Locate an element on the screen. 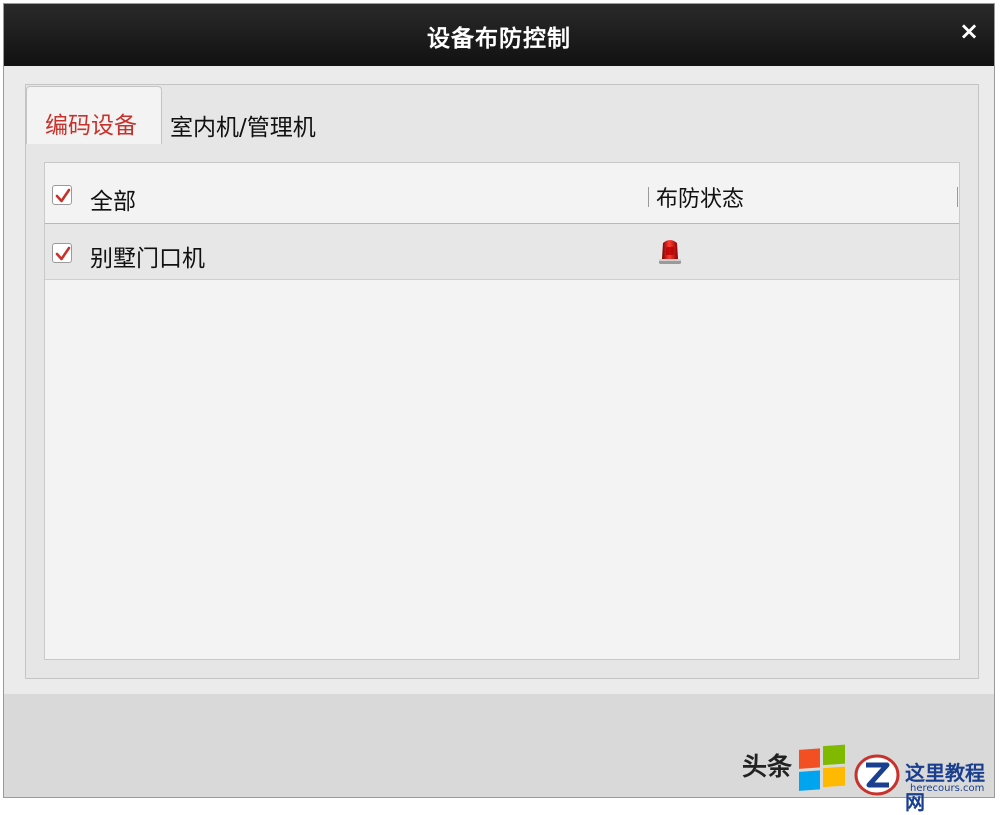 Image resolution: width=1000 pixels, height=815 pixels. tab-encoding-devices: 编码设备 is located at coordinates (94, 115).